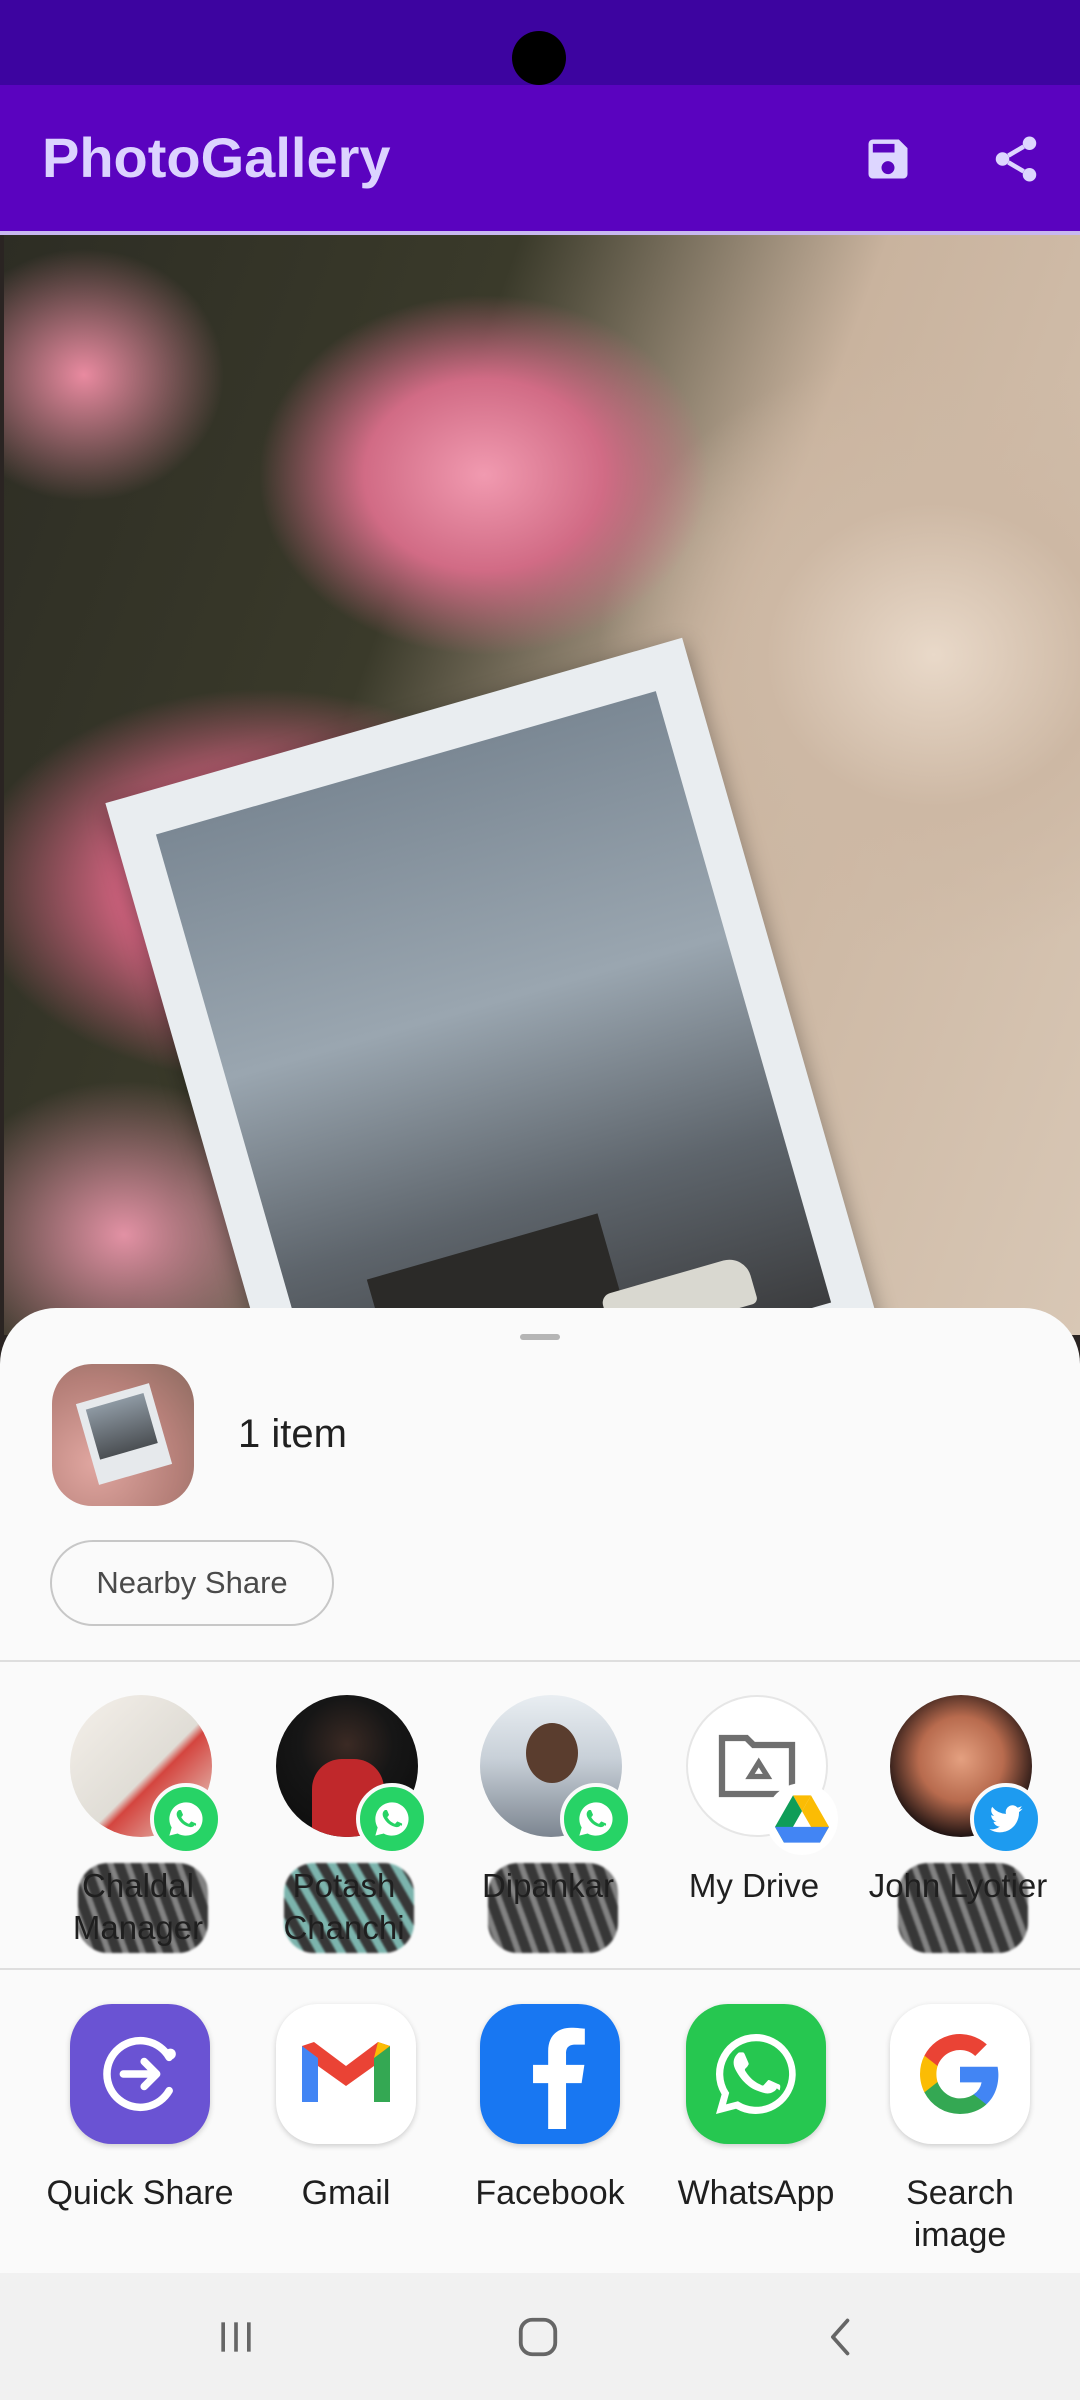 The image size is (1080, 2400). What do you see at coordinates (138, 1906) in the screenshot?
I see `direct-target-label: Chaldal Manager` at bounding box center [138, 1906].